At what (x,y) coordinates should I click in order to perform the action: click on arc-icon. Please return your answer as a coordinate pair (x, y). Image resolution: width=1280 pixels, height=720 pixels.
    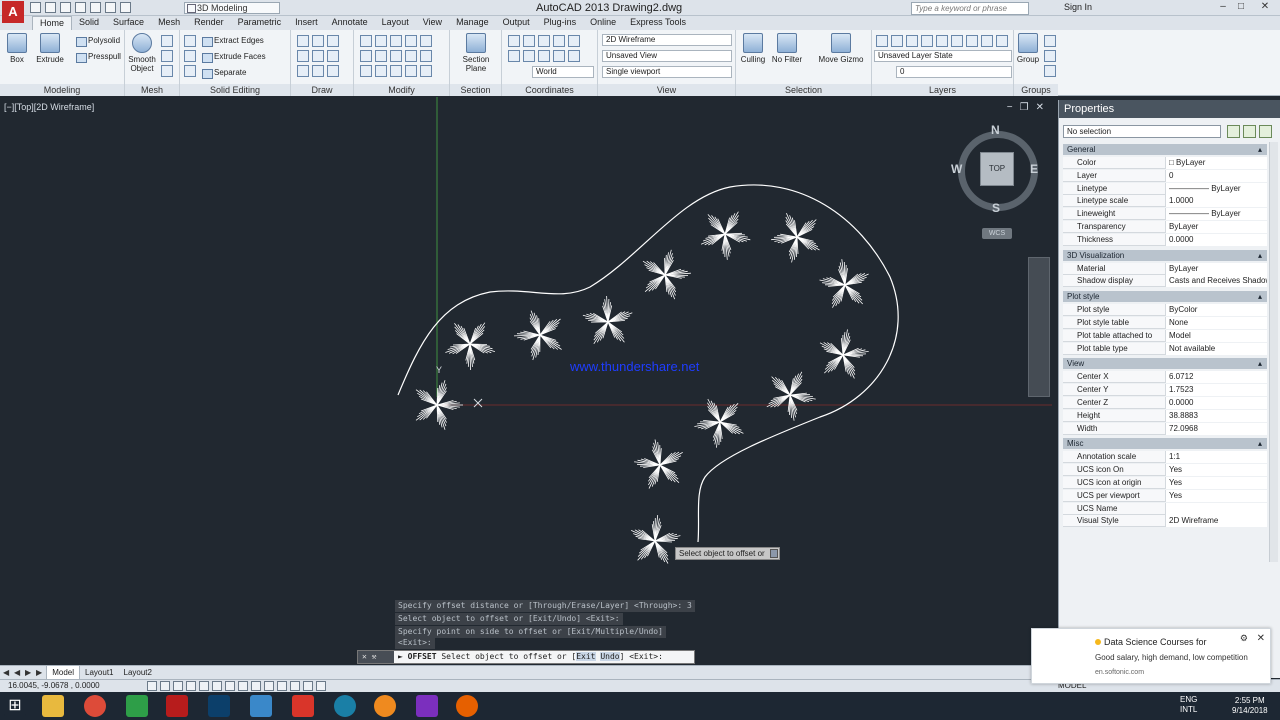
    Looking at the image, I should click on (303, 56).